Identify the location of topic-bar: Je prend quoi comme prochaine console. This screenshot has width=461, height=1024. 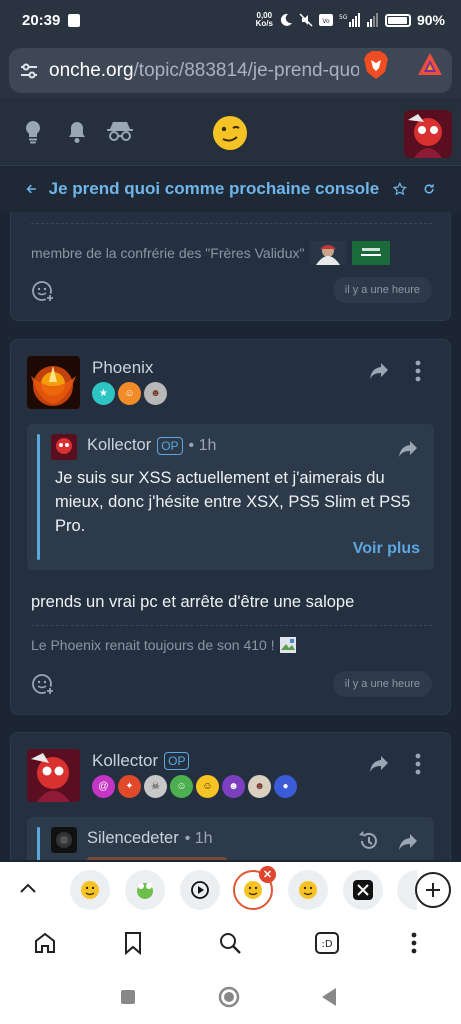
(230, 189).